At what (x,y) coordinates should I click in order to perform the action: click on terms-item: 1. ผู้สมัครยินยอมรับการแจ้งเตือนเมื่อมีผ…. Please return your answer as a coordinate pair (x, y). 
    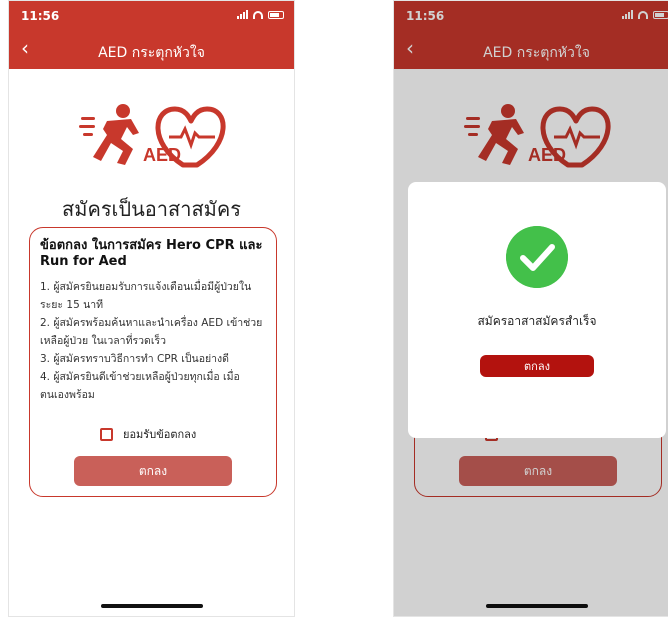
    Looking at the image, I should click on (146, 296).